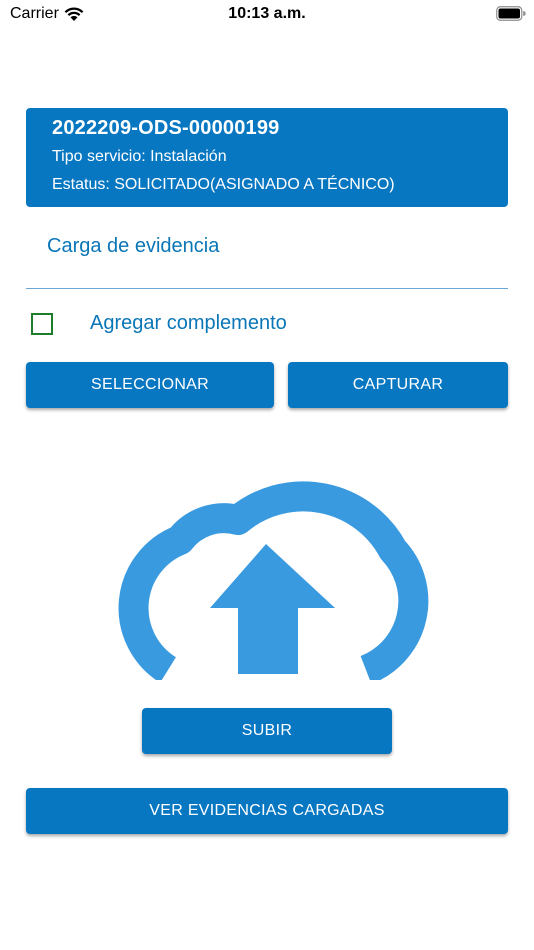 The width and height of the screenshot is (534, 950). Describe the element at coordinates (267, 811) in the screenshot. I see `view-uploaded-evidence-button: VER EVIDENCIAS CARGADAS` at that location.